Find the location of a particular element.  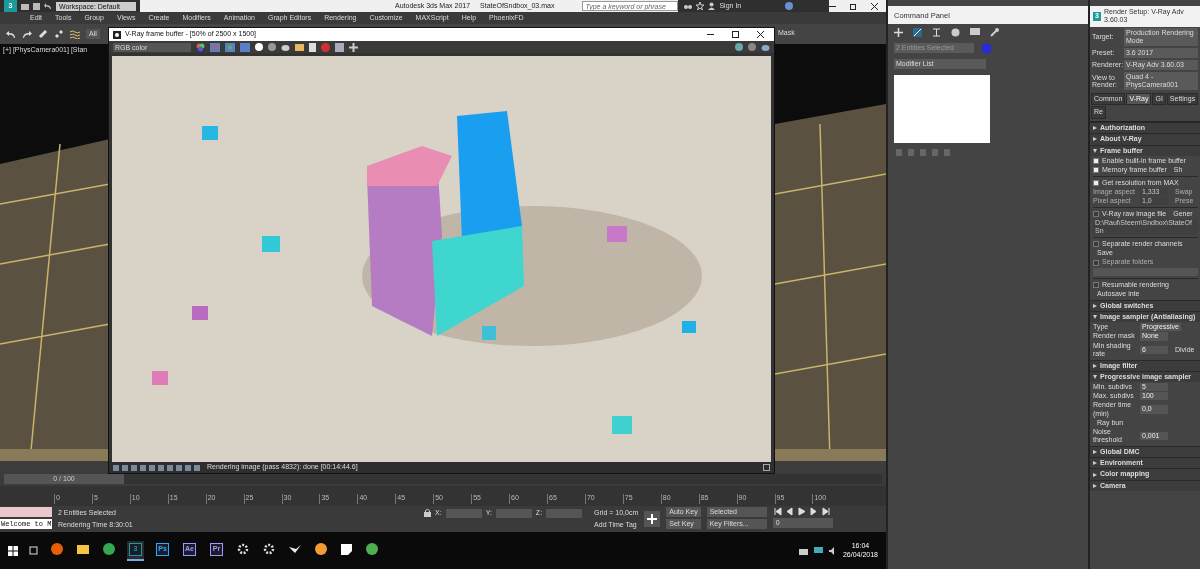

minimize-icon is located at coordinates (710, 34).